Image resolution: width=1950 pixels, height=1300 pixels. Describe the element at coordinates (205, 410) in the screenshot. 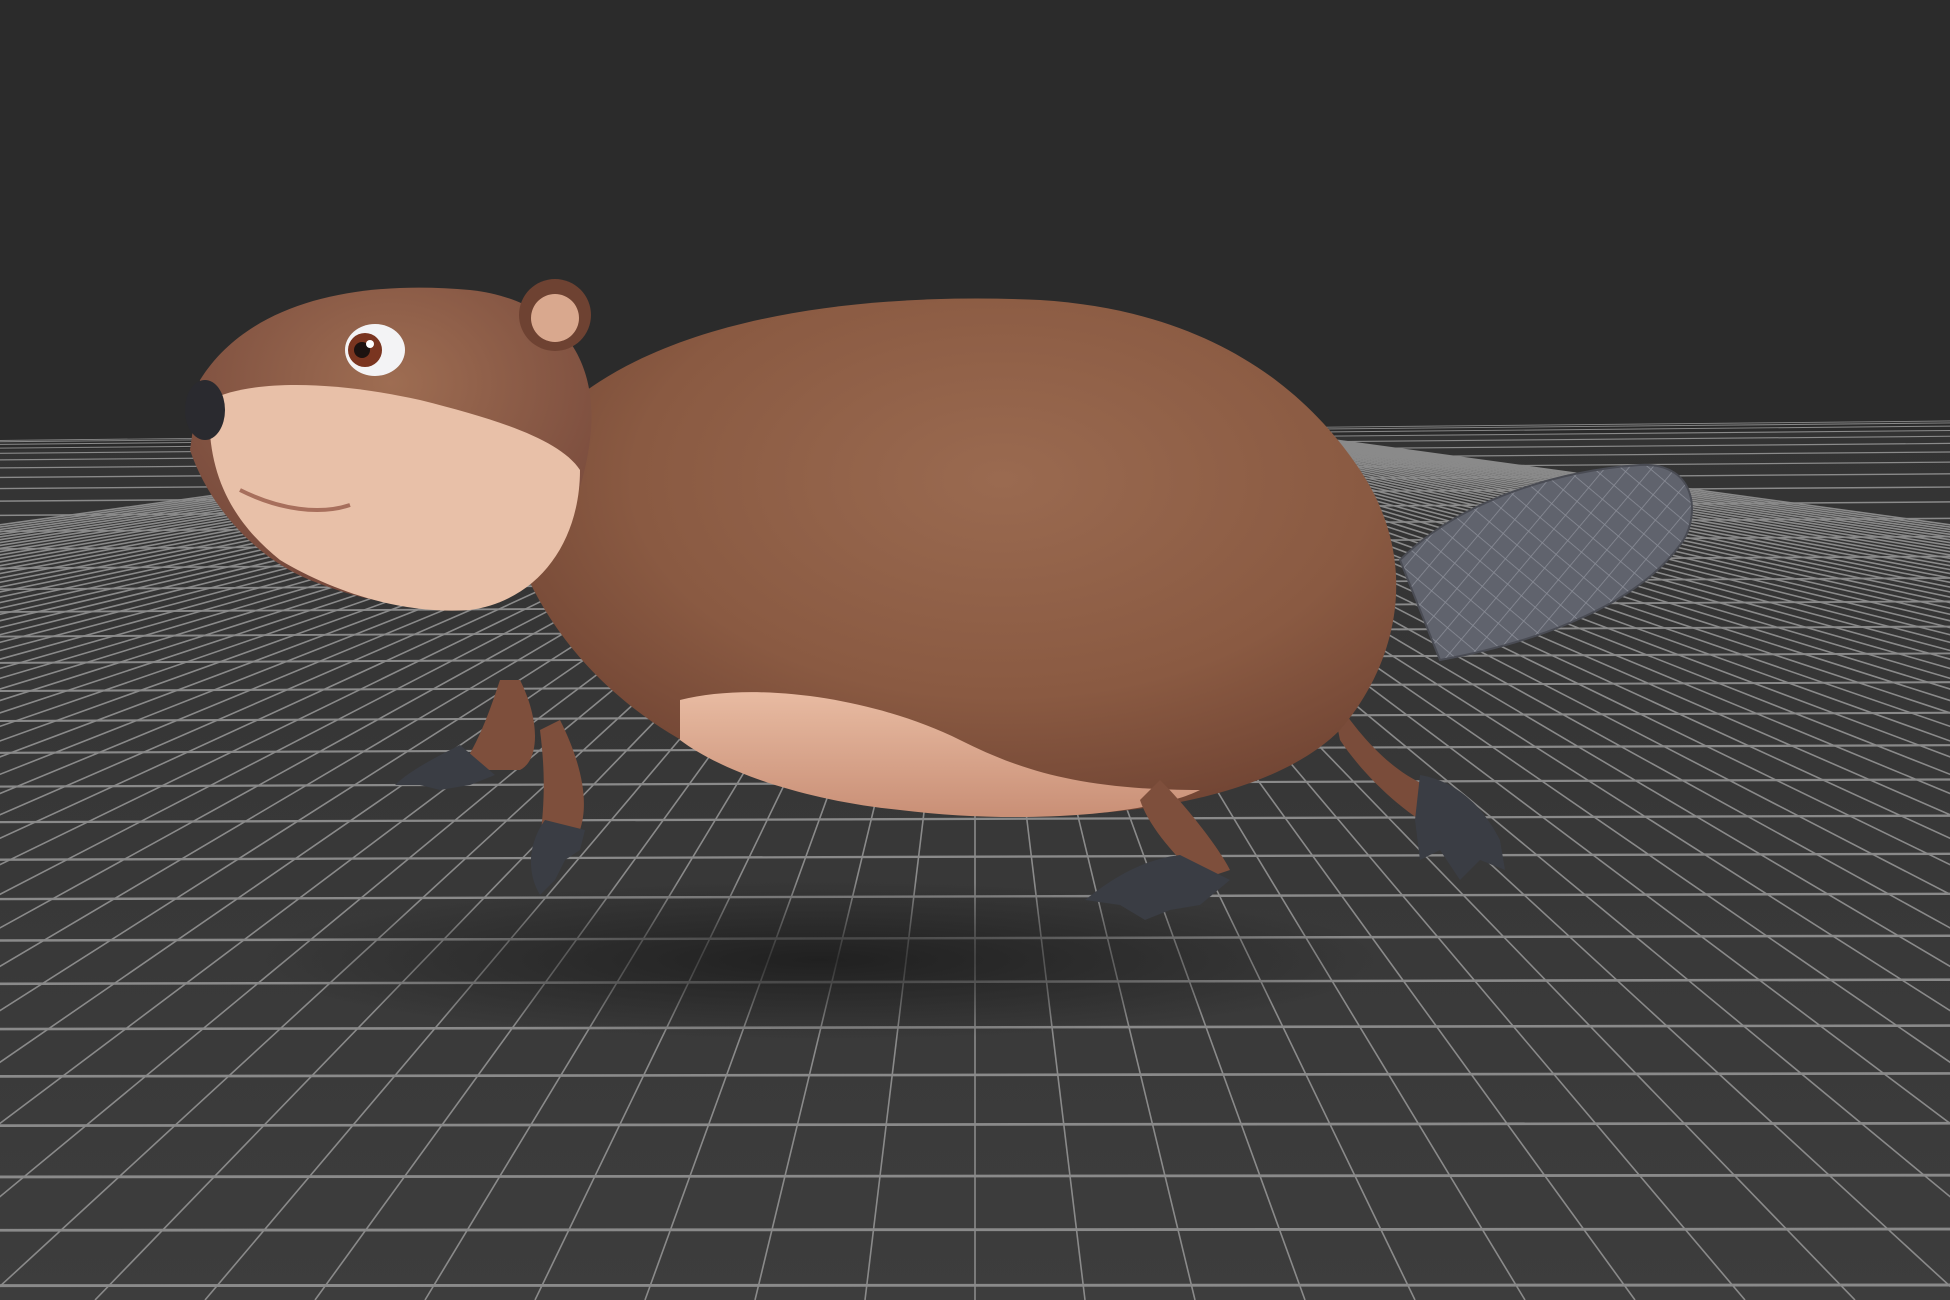

I see `beaver-nose` at that location.